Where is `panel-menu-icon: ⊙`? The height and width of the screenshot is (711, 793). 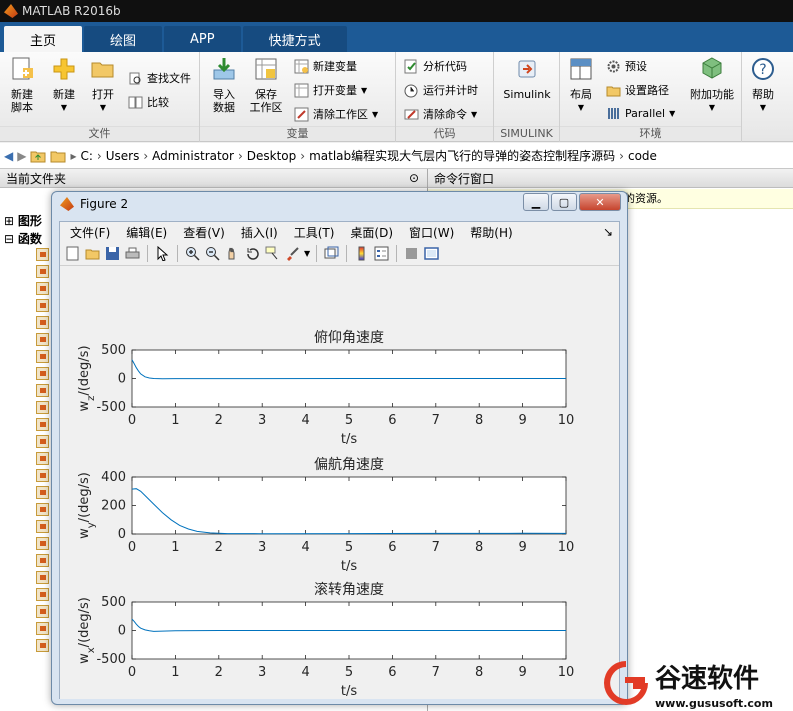 panel-menu-icon: ⊙ is located at coordinates (414, 178).